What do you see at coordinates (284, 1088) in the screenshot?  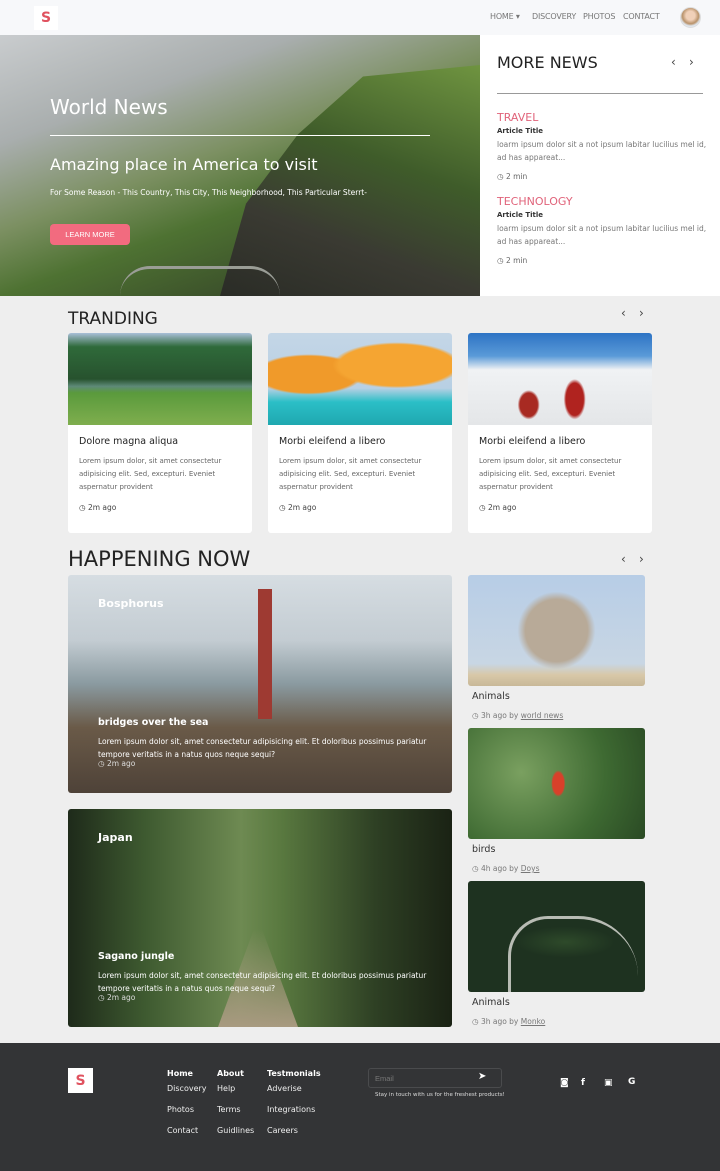 I see `footer-link: Adverise` at bounding box center [284, 1088].